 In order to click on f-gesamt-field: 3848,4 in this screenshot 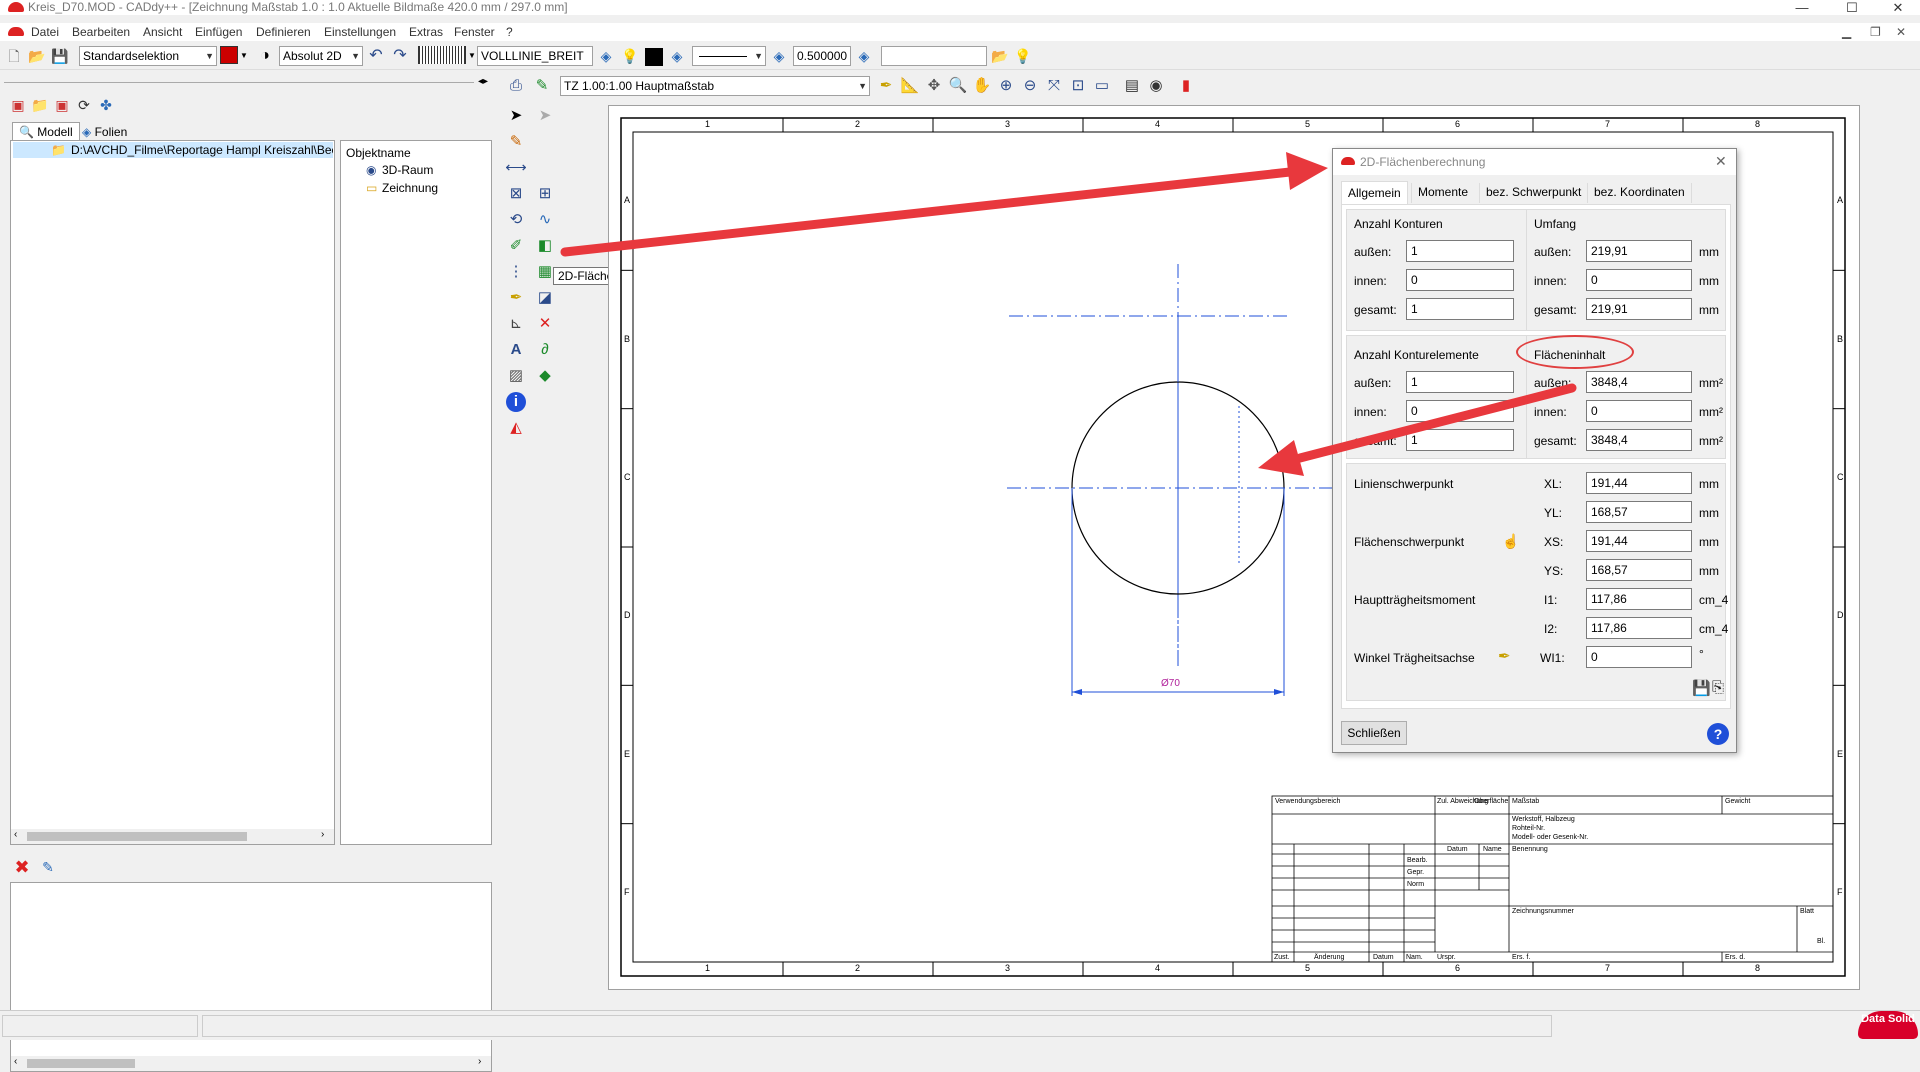, I will do `click(1639, 440)`.